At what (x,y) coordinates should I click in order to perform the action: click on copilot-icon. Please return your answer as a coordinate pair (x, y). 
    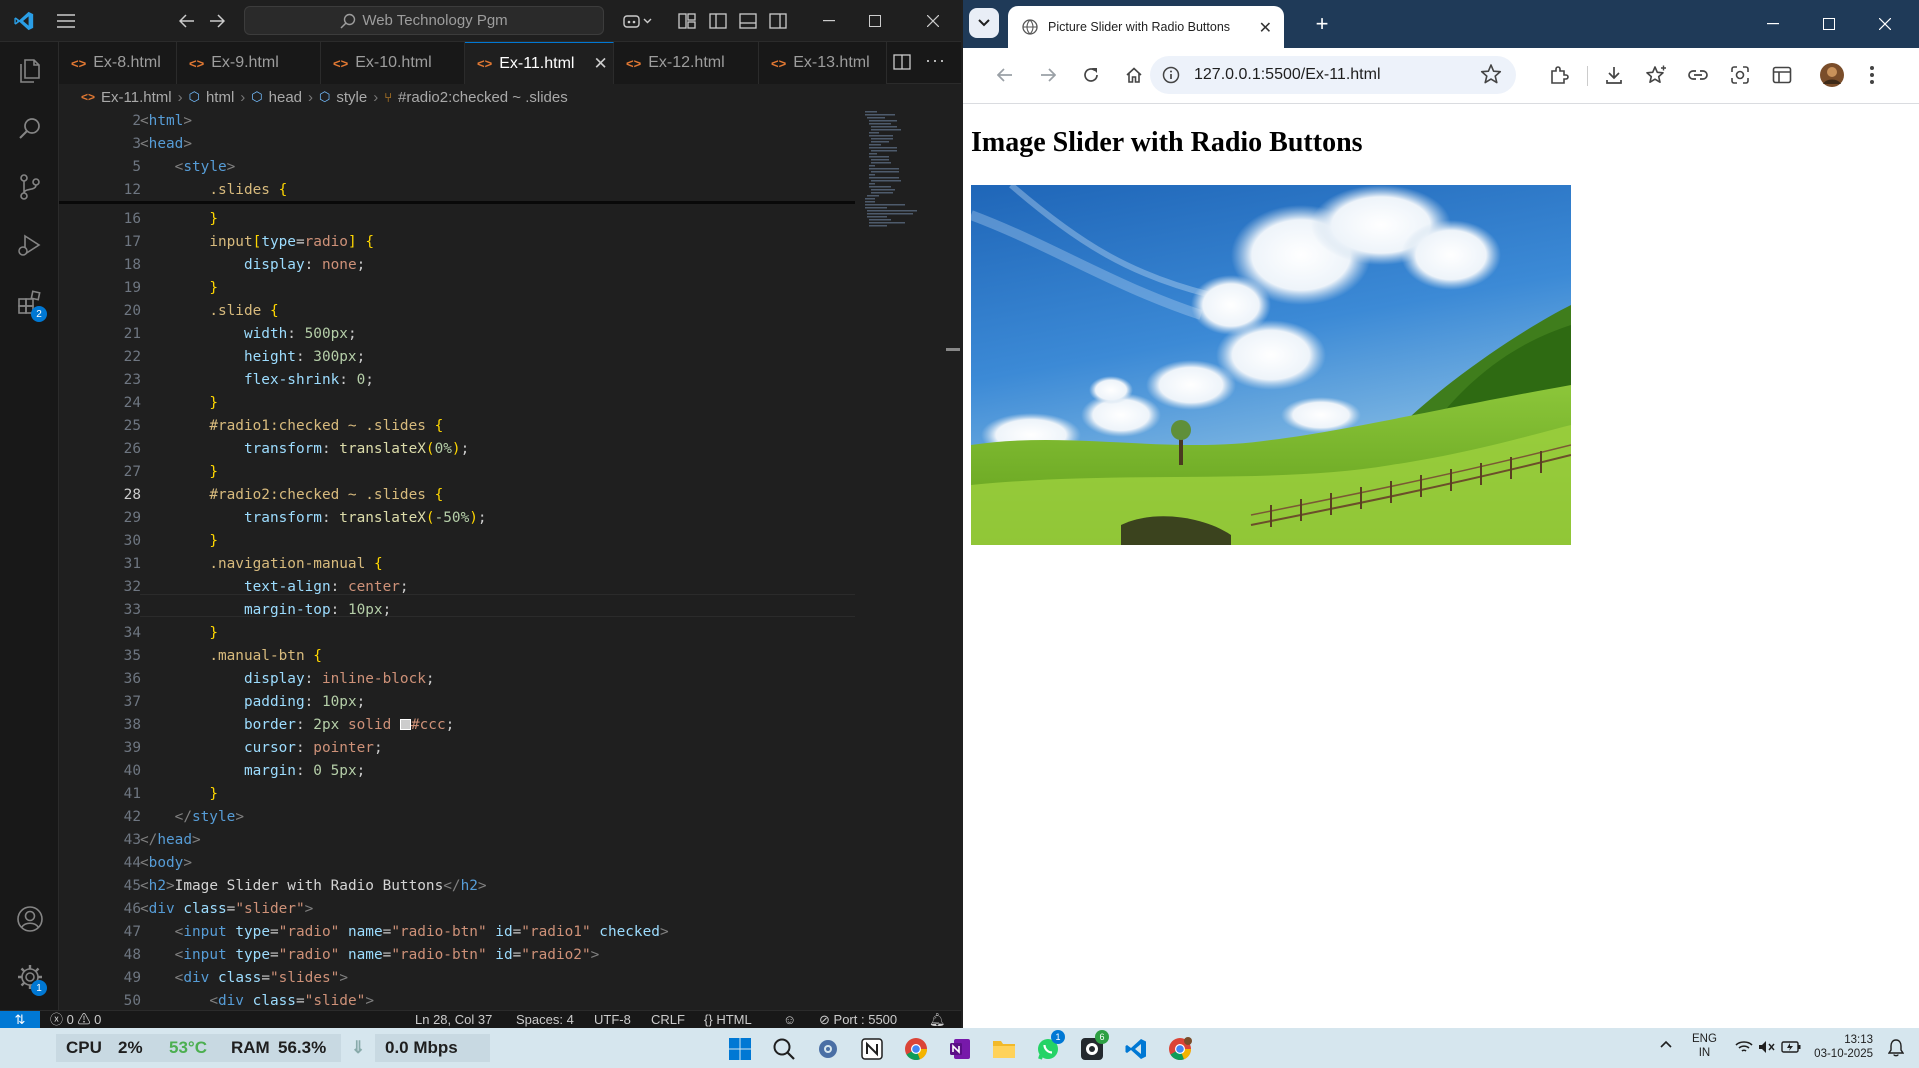
    Looking at the image, I should click on (638, 21).